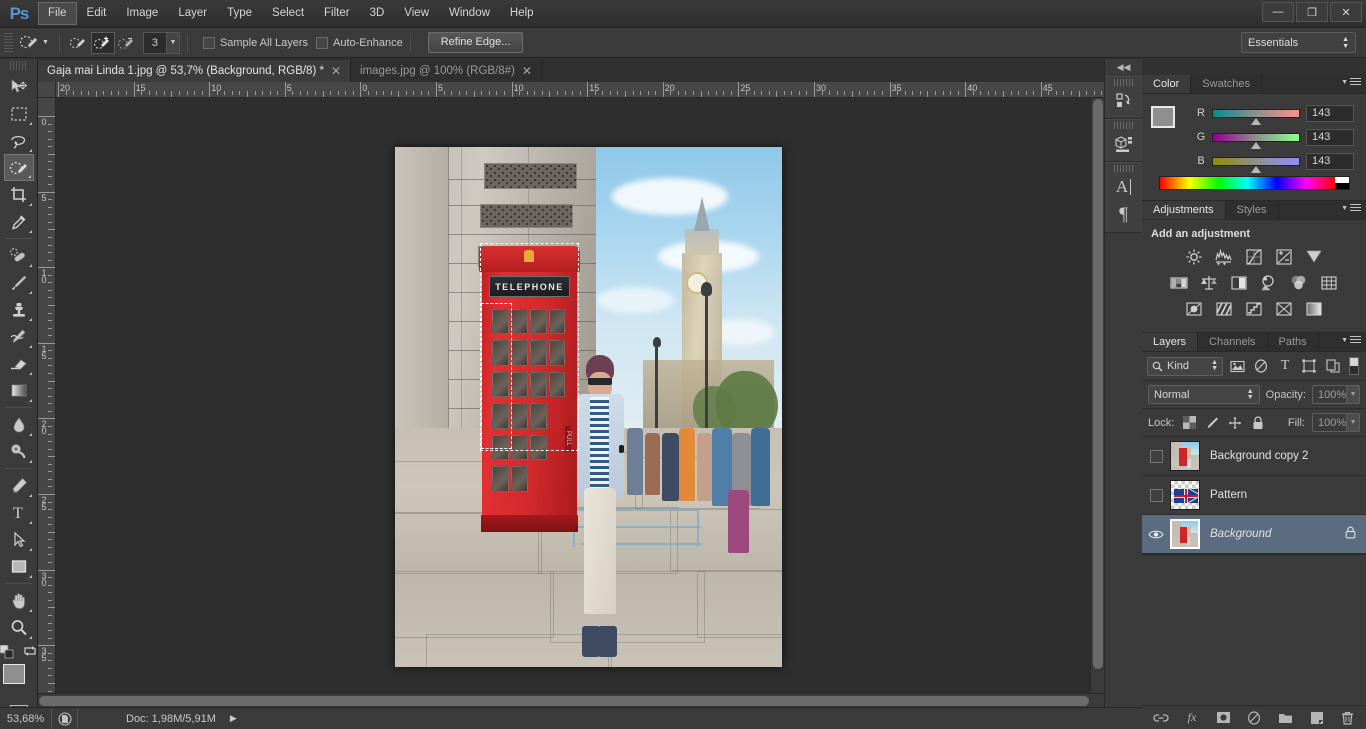 The image size is (1366, 729). I want to click on fill-field: 100% ▼, so click(1336, 422).